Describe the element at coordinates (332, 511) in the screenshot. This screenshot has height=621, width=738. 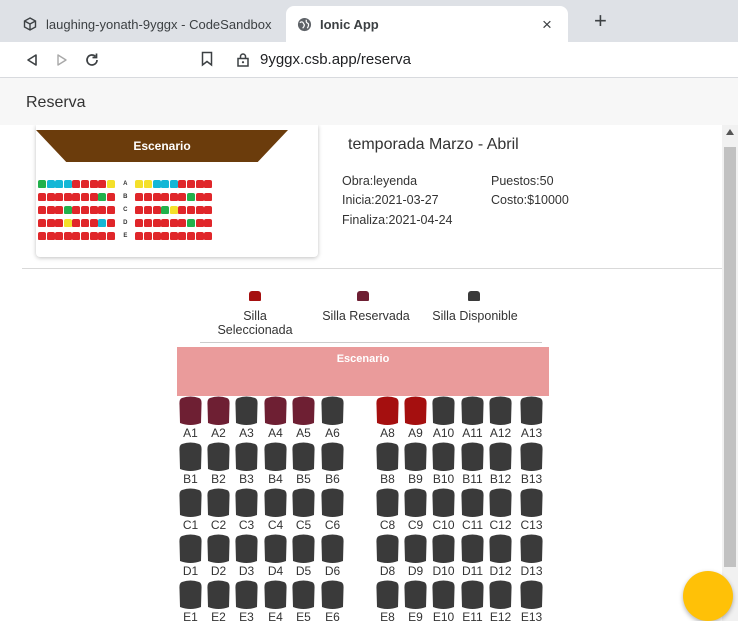
I see `seat-c6: C6` at that location.